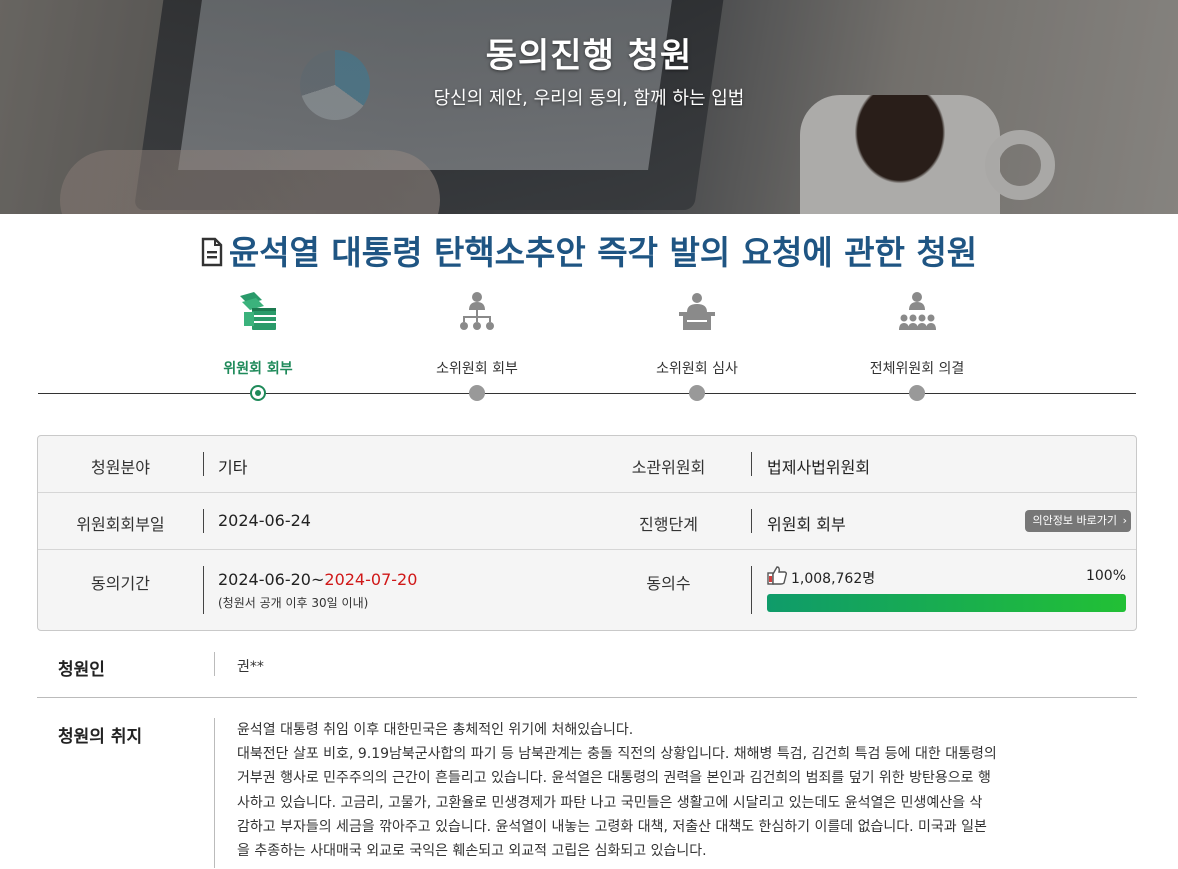 This screenshot has width=1178, height=869. What do you see at coordinates (371, 579) in the screenshot?
I see `period-end: 2024-07-20` at bounding box center [371, 579].